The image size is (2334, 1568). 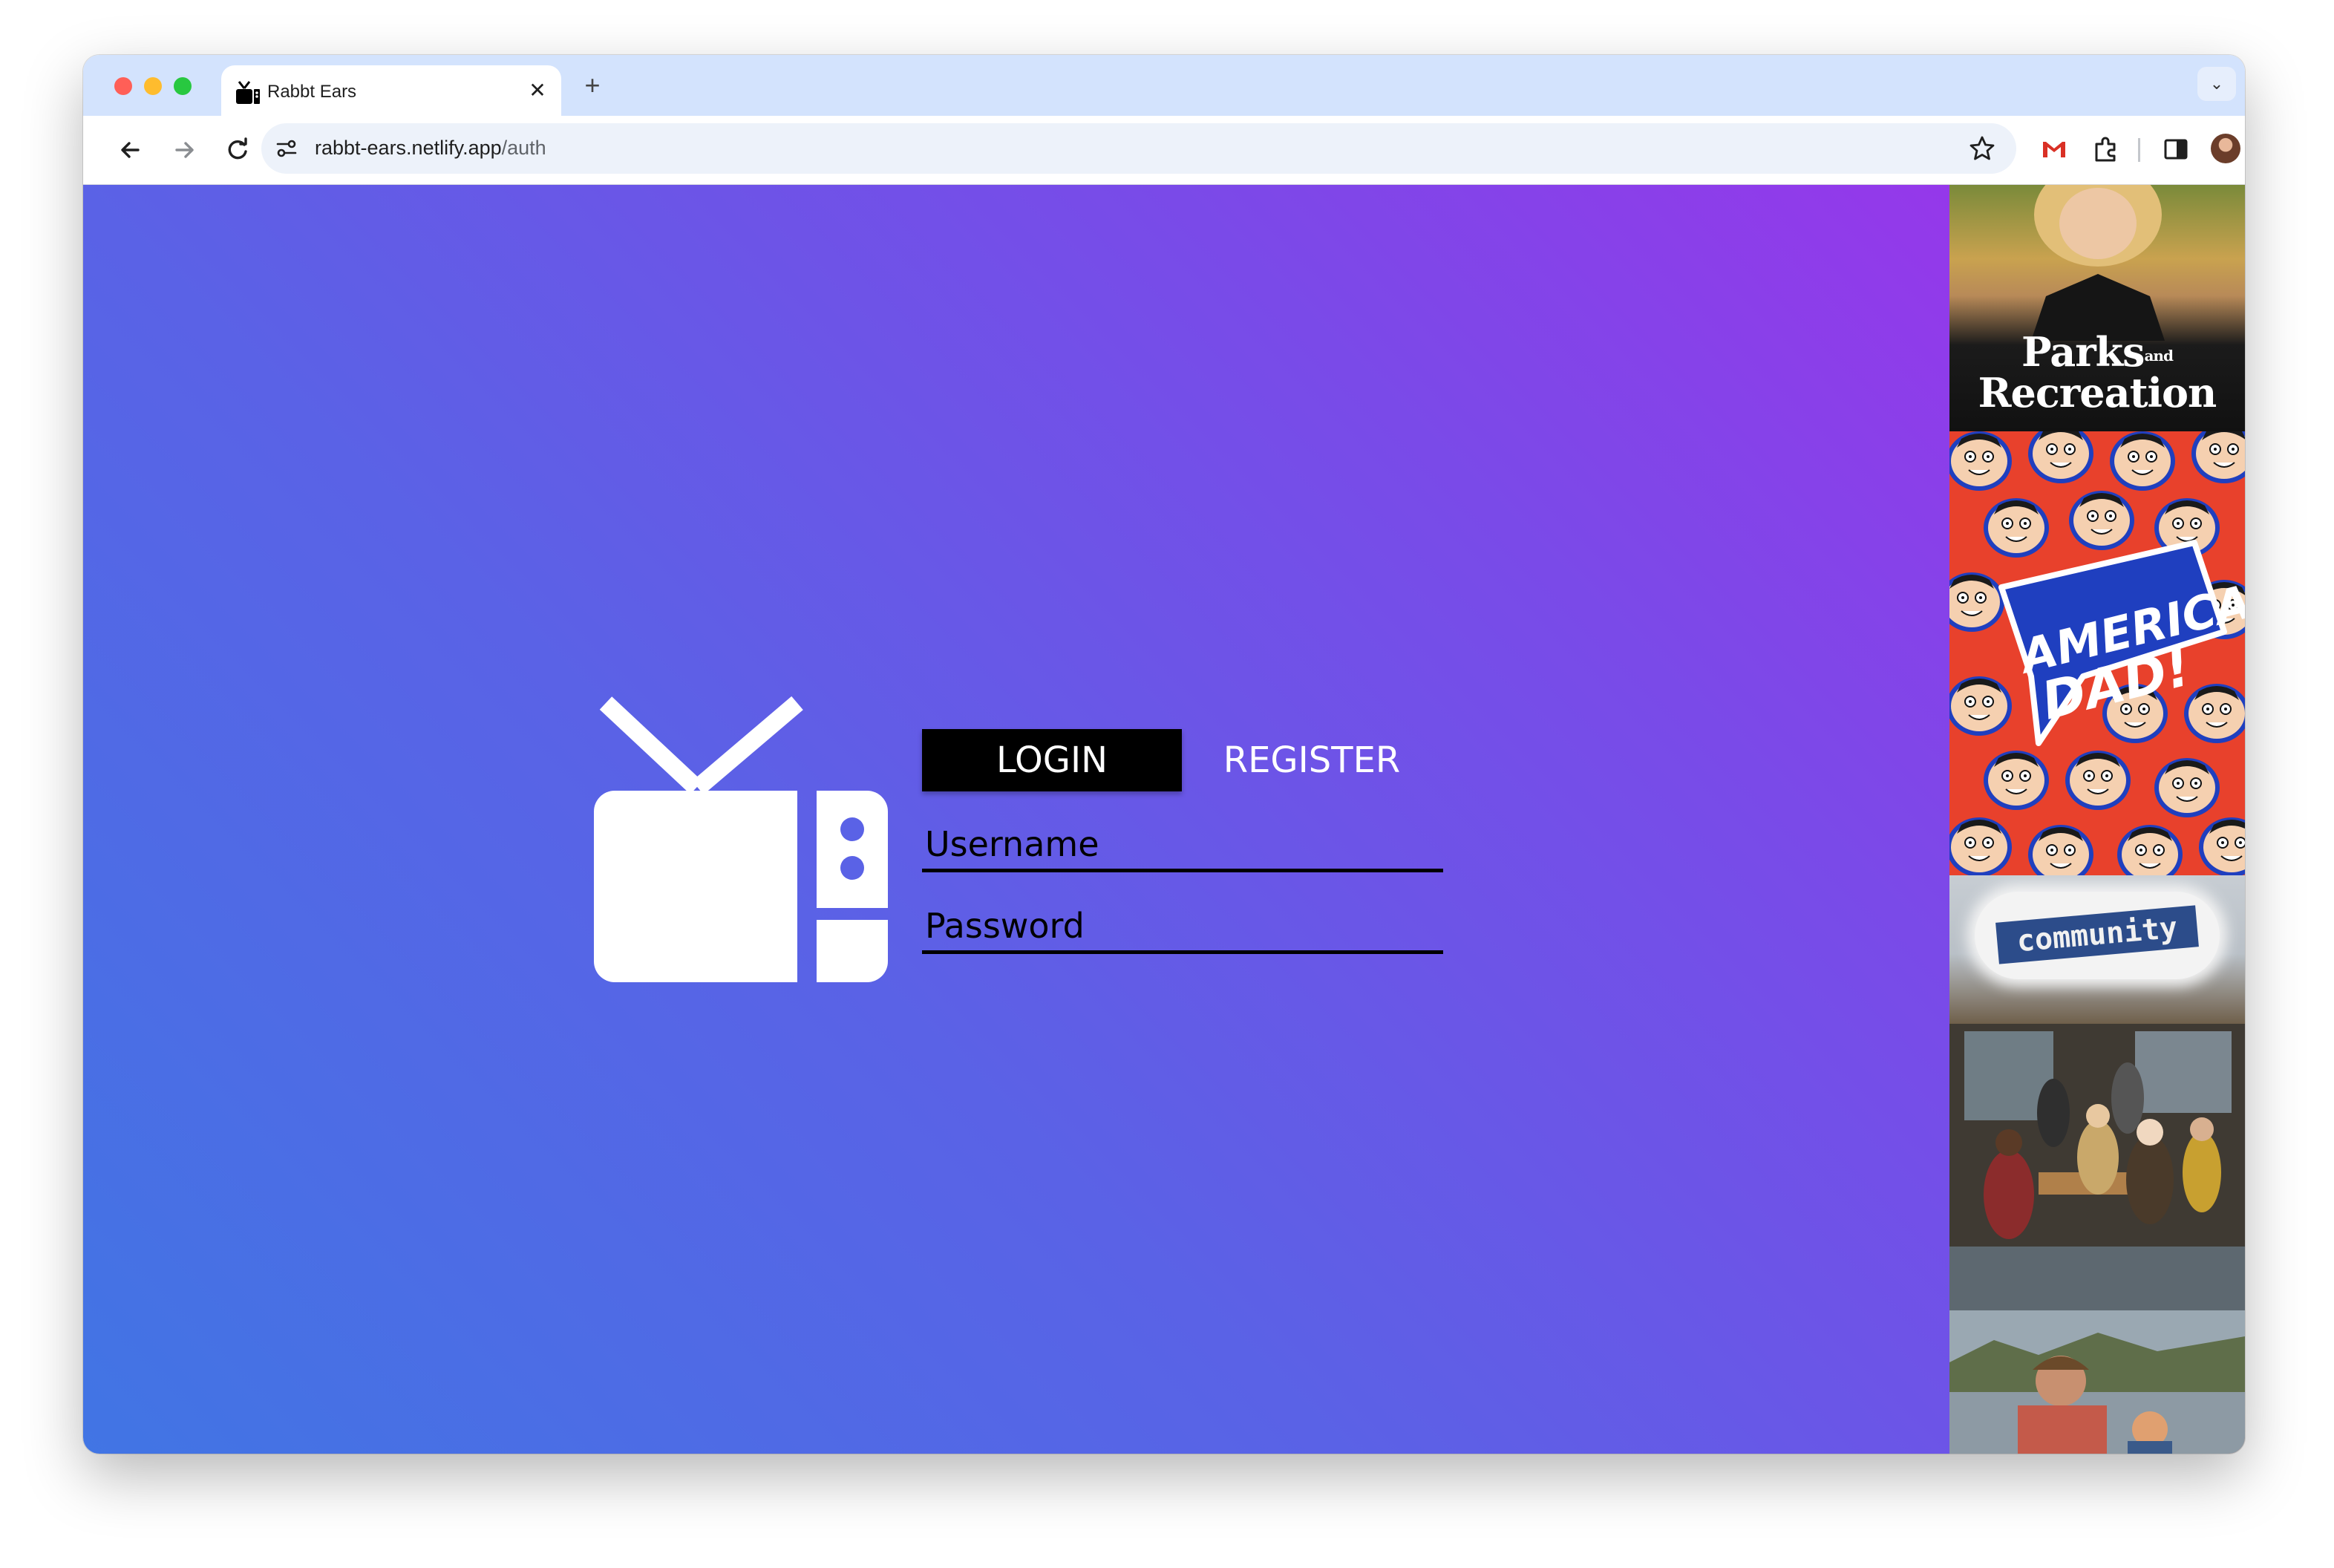 What do you see at coordinates (2098, 263) in the screenshot?
I see `poster-parks-figure` at bounding box center [2098, 263].